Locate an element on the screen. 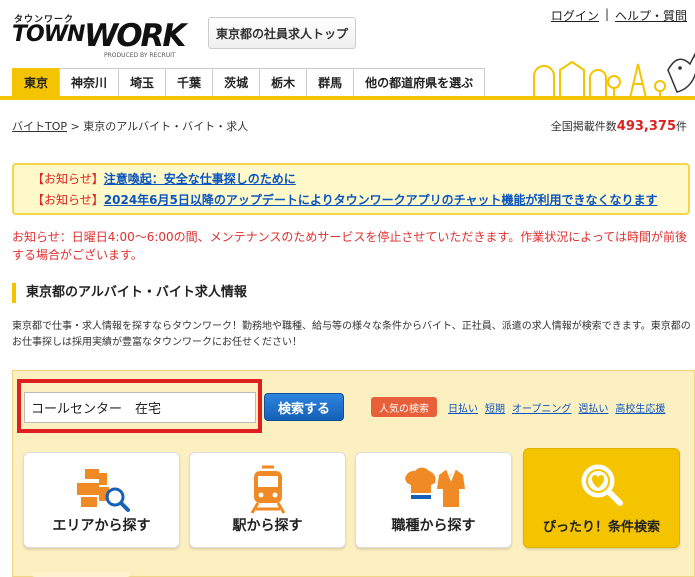  prefecture-tabs: 東京 神奈川 埼玉 千葉 茨城 栃木 群馬 他の都道府県を選ぶ is located at coordinates (347, 84).